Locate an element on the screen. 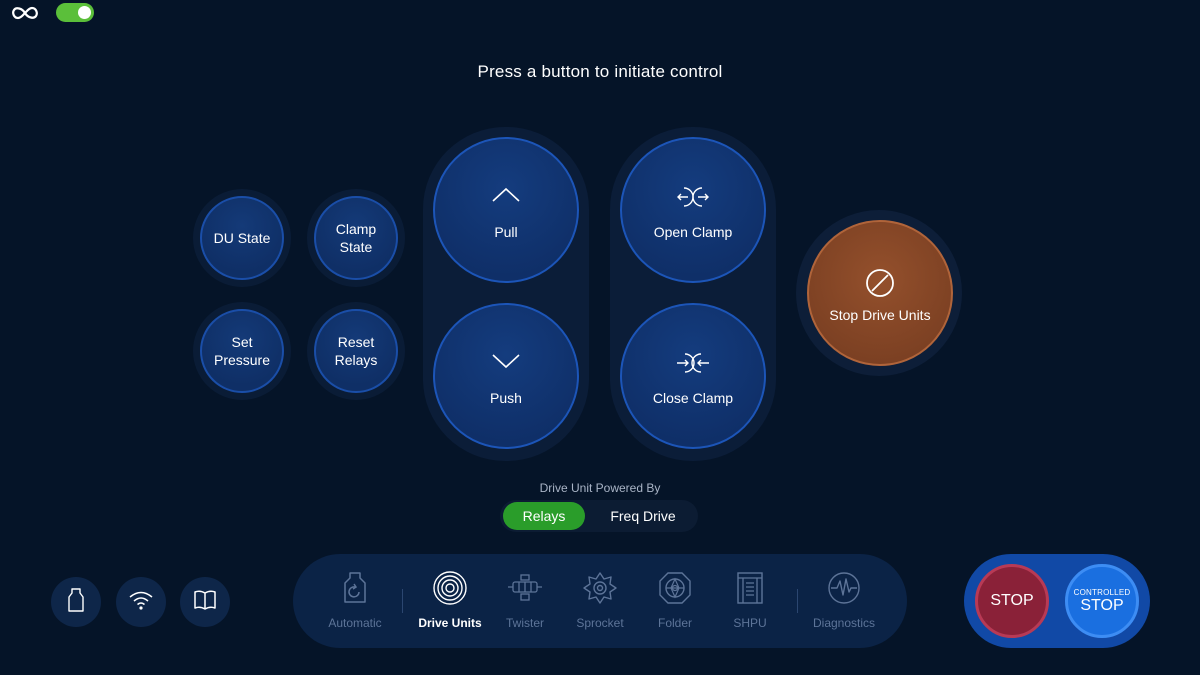 This screenshot has height=675, width=1200. du-state-label: DU State is located at coordinates (242, 238).